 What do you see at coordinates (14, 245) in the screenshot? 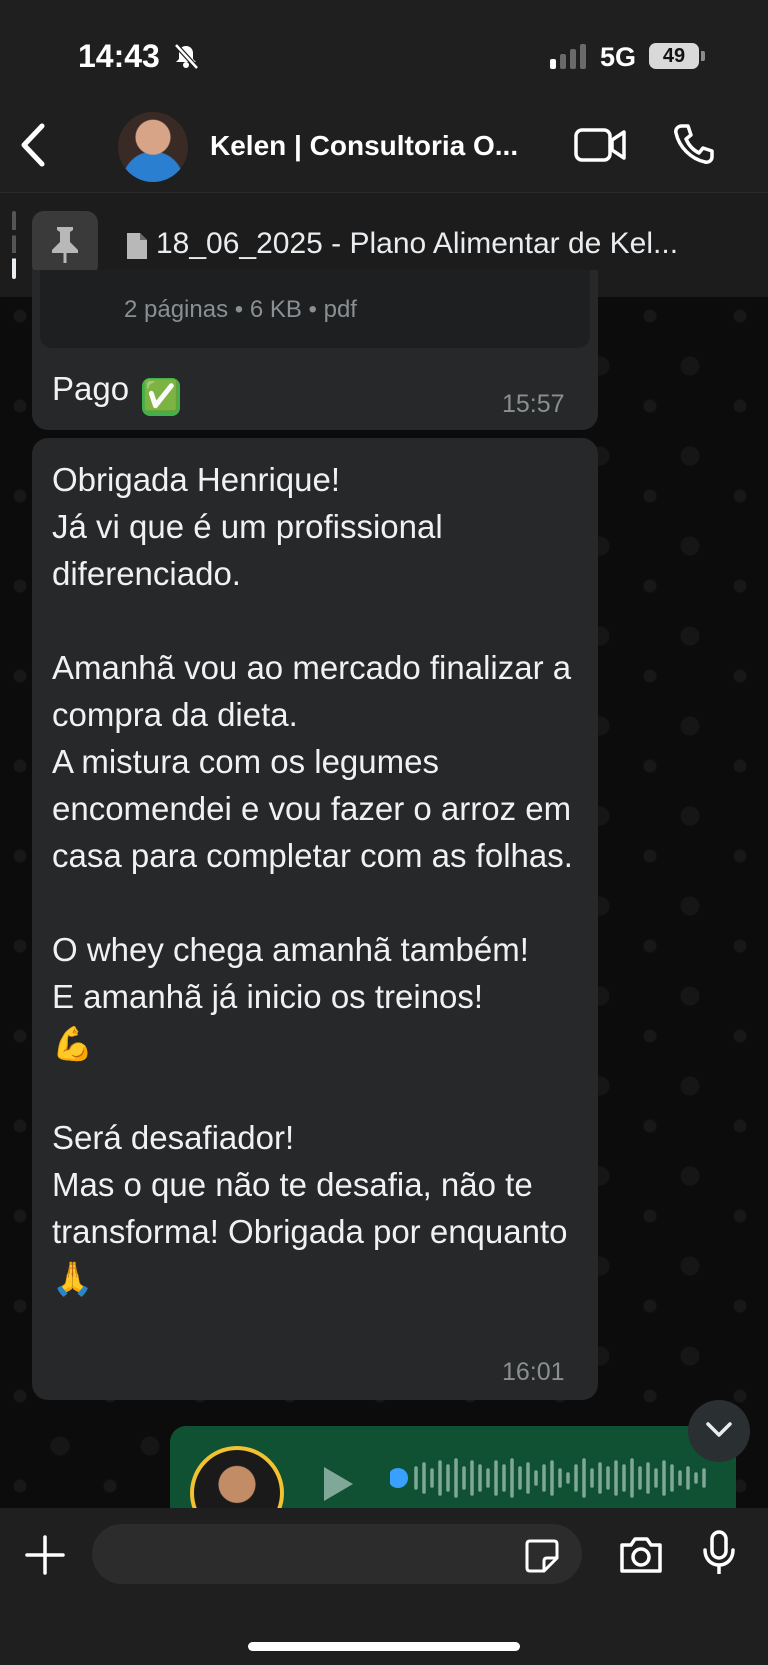
I see `pin-indicator` at bounding box center [14, 245].